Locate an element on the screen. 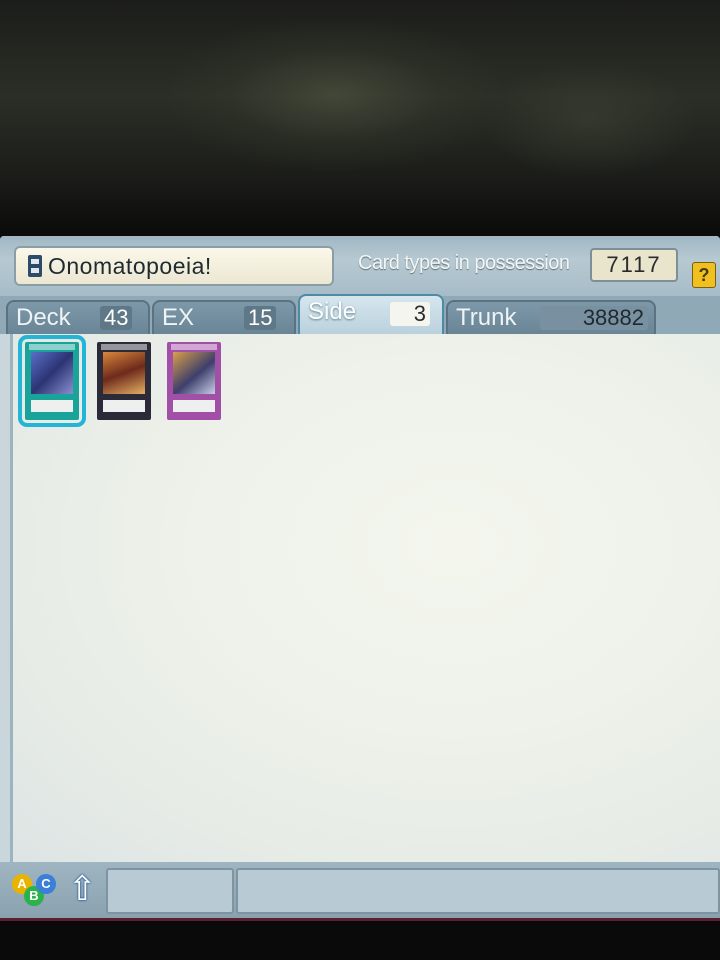  tab-trunk-count: 38882 is located at coordinates (594, 318).